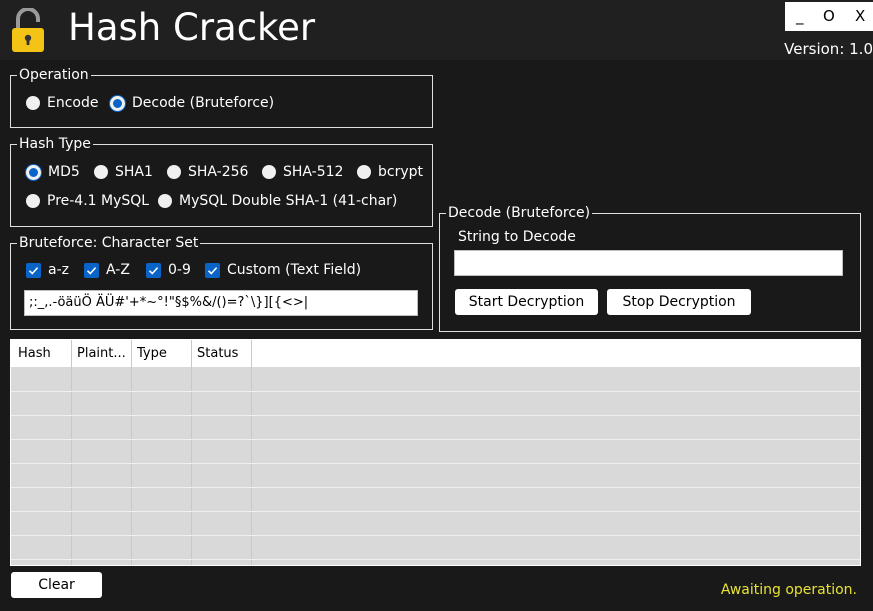  I want to click on radio-decode-bruteforce: Decode (Bruteforce), so click(192, 103).